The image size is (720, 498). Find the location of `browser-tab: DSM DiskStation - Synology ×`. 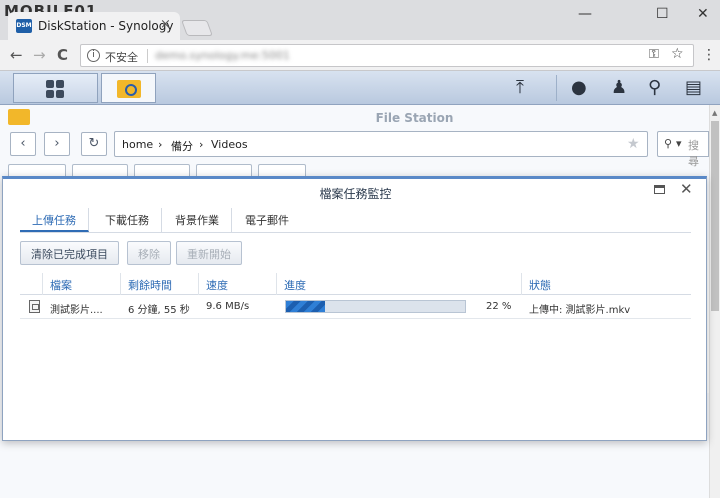

browser-tab: DSM DiskStation - Synology × is located at coordinates (94, 26).